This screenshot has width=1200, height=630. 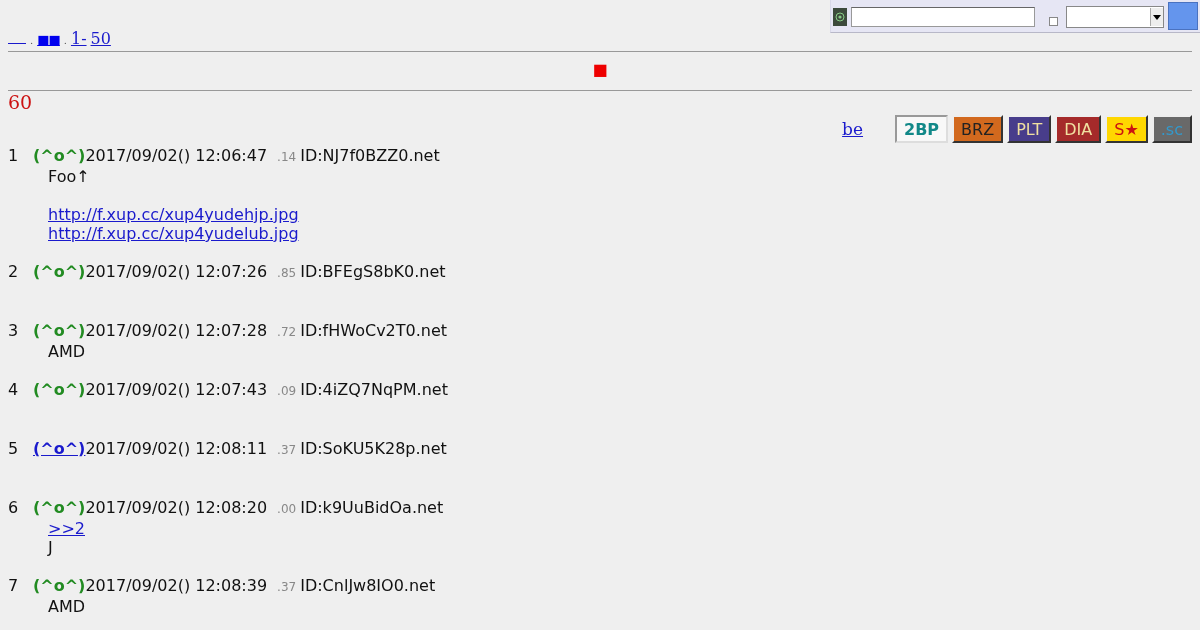 I want to click on post-id: ID:fHWoCv2T0.net, so click(x=374, y=330).